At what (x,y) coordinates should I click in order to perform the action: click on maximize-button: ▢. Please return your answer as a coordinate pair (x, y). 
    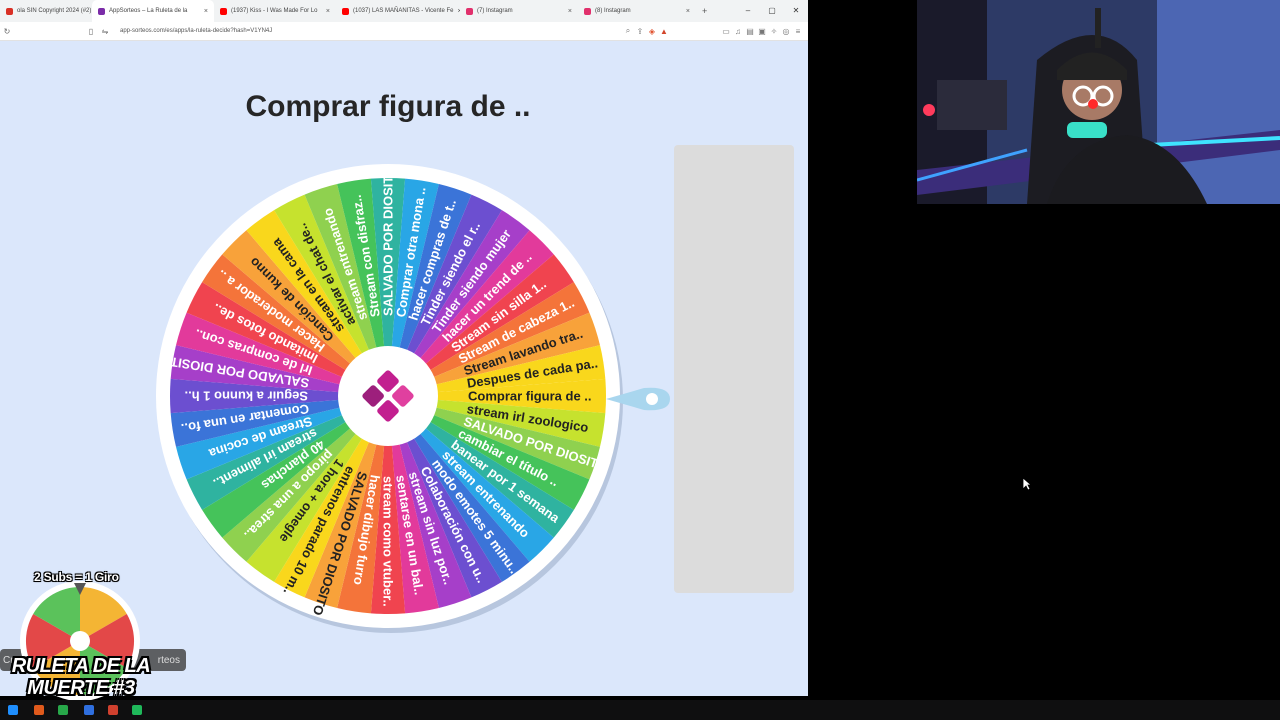
    Looking at the image, I should click on (772, 11).